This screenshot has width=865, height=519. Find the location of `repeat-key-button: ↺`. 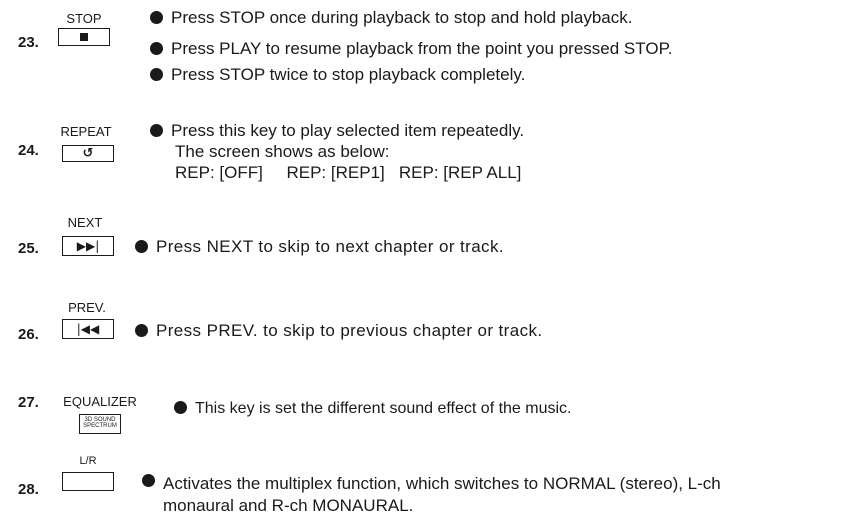

repeat-key-button: ↺ is located at coordinates (88, 153).